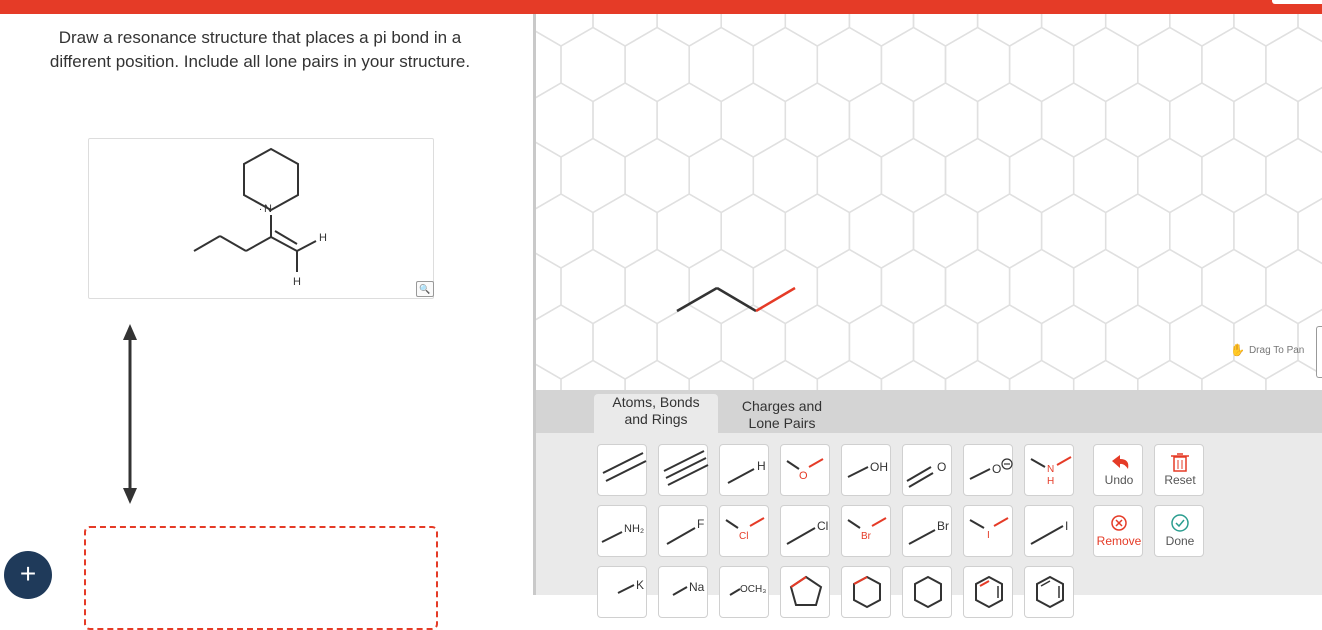 The image size is (1322, 630). Describe the element at coordinates (822, 526) in the screenshot. I see `chlorine-label: Cl` at that location.